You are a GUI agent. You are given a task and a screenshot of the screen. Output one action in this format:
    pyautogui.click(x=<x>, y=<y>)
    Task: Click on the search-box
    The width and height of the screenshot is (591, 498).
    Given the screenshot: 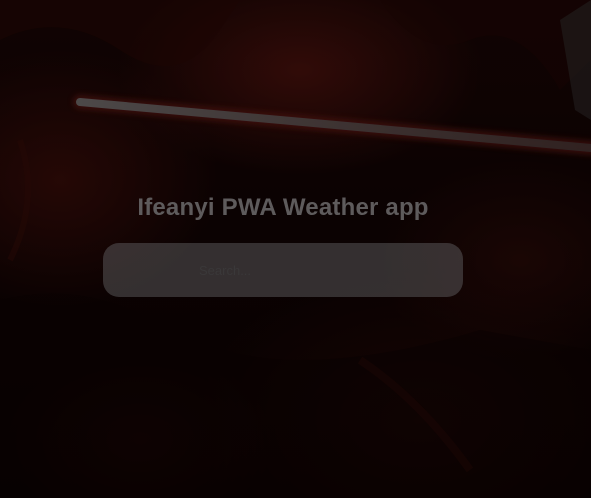 What is the action you would take?
    pyautogui.click(x=283, y=270)
    